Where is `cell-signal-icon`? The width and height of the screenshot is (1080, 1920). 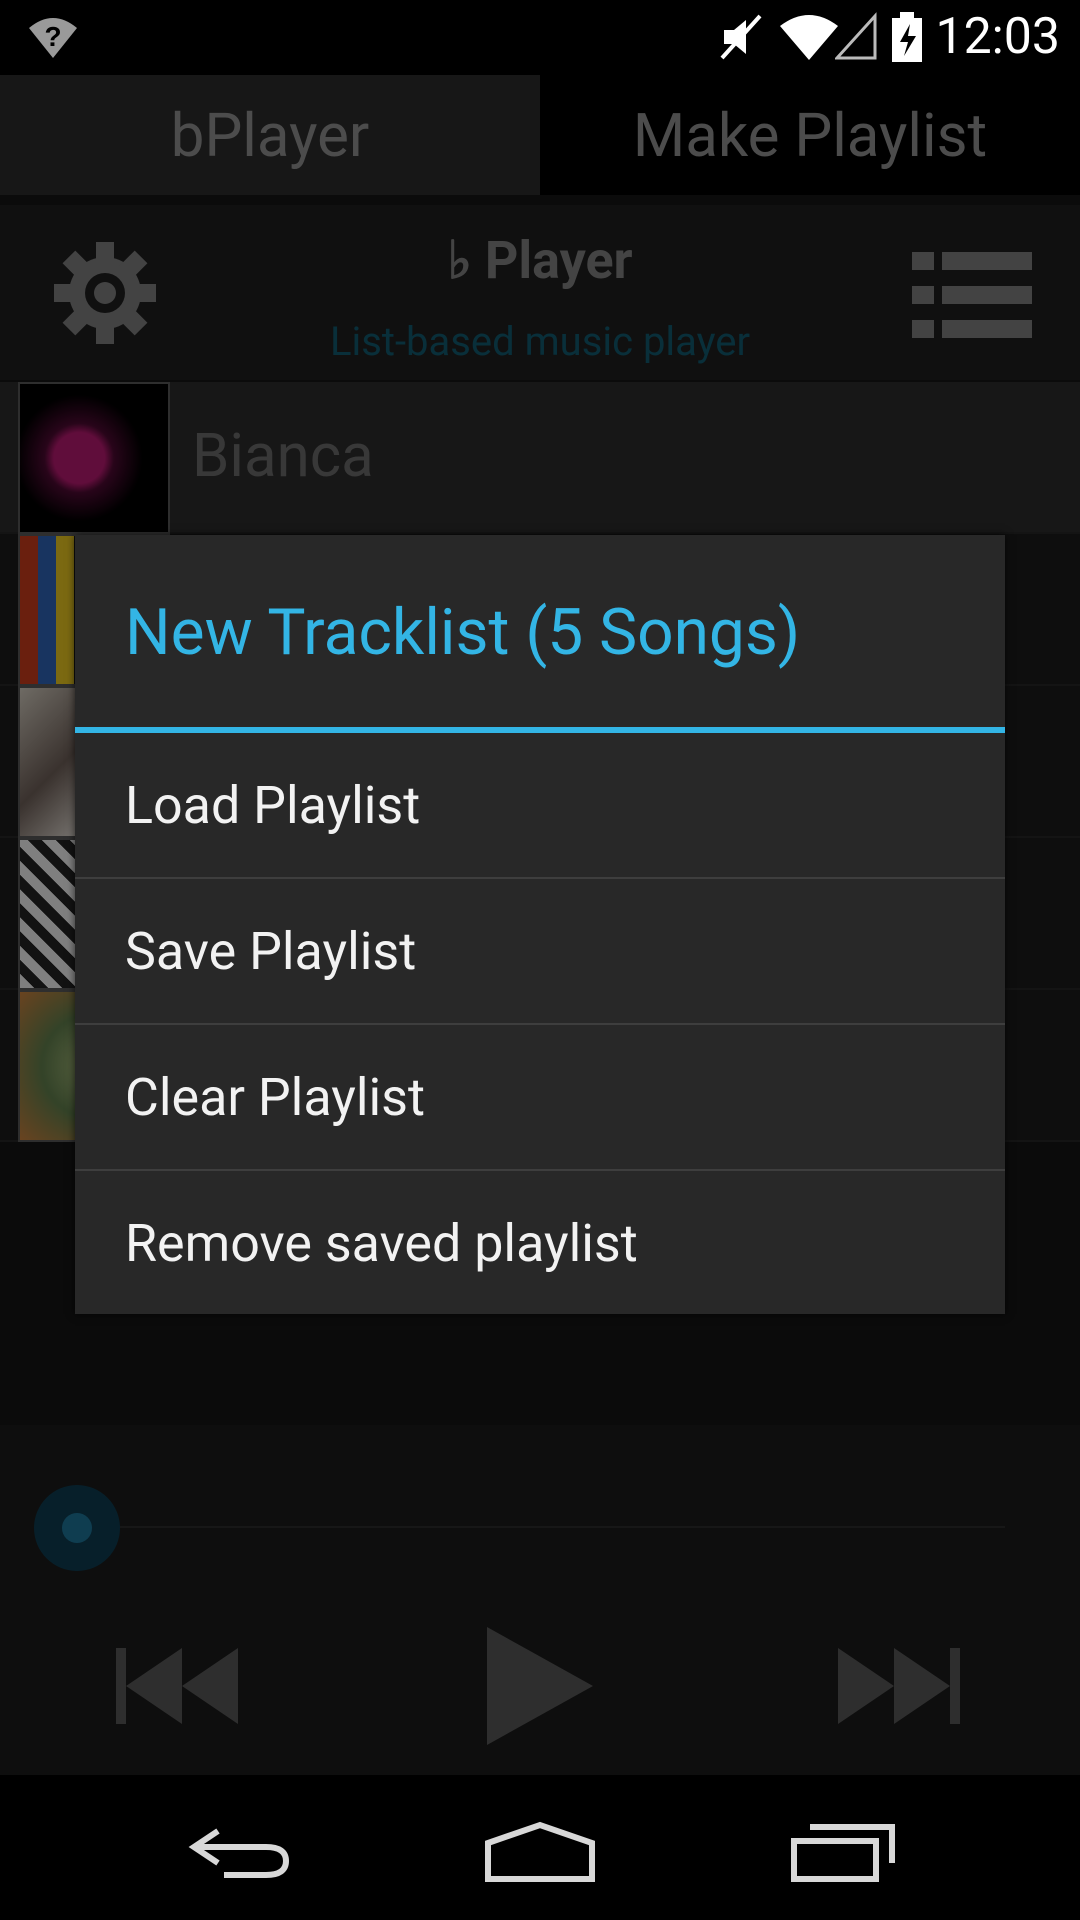
cell-signal-icon is located at coordinates (856, 36).